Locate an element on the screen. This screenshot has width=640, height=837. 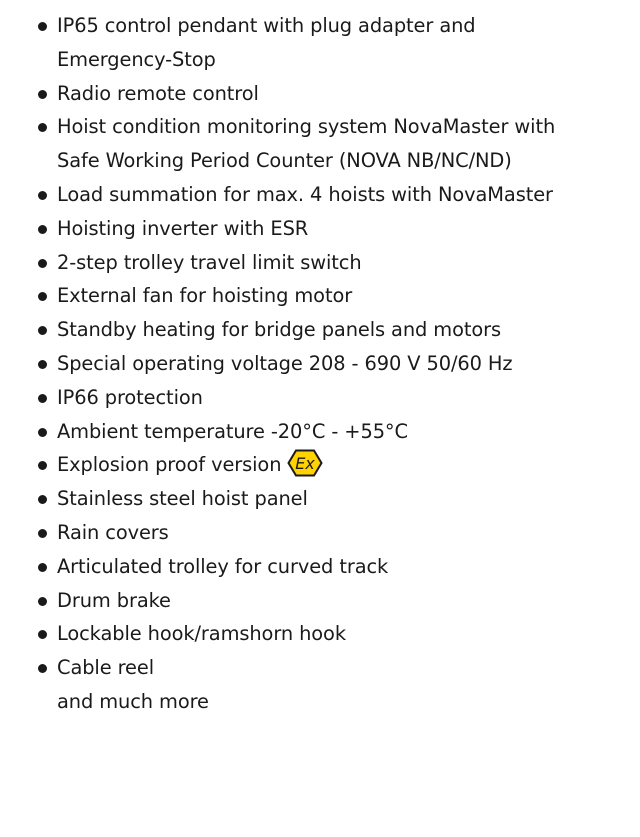
list-item: External fan for hoisting motor is located at coordinates (333, 296).